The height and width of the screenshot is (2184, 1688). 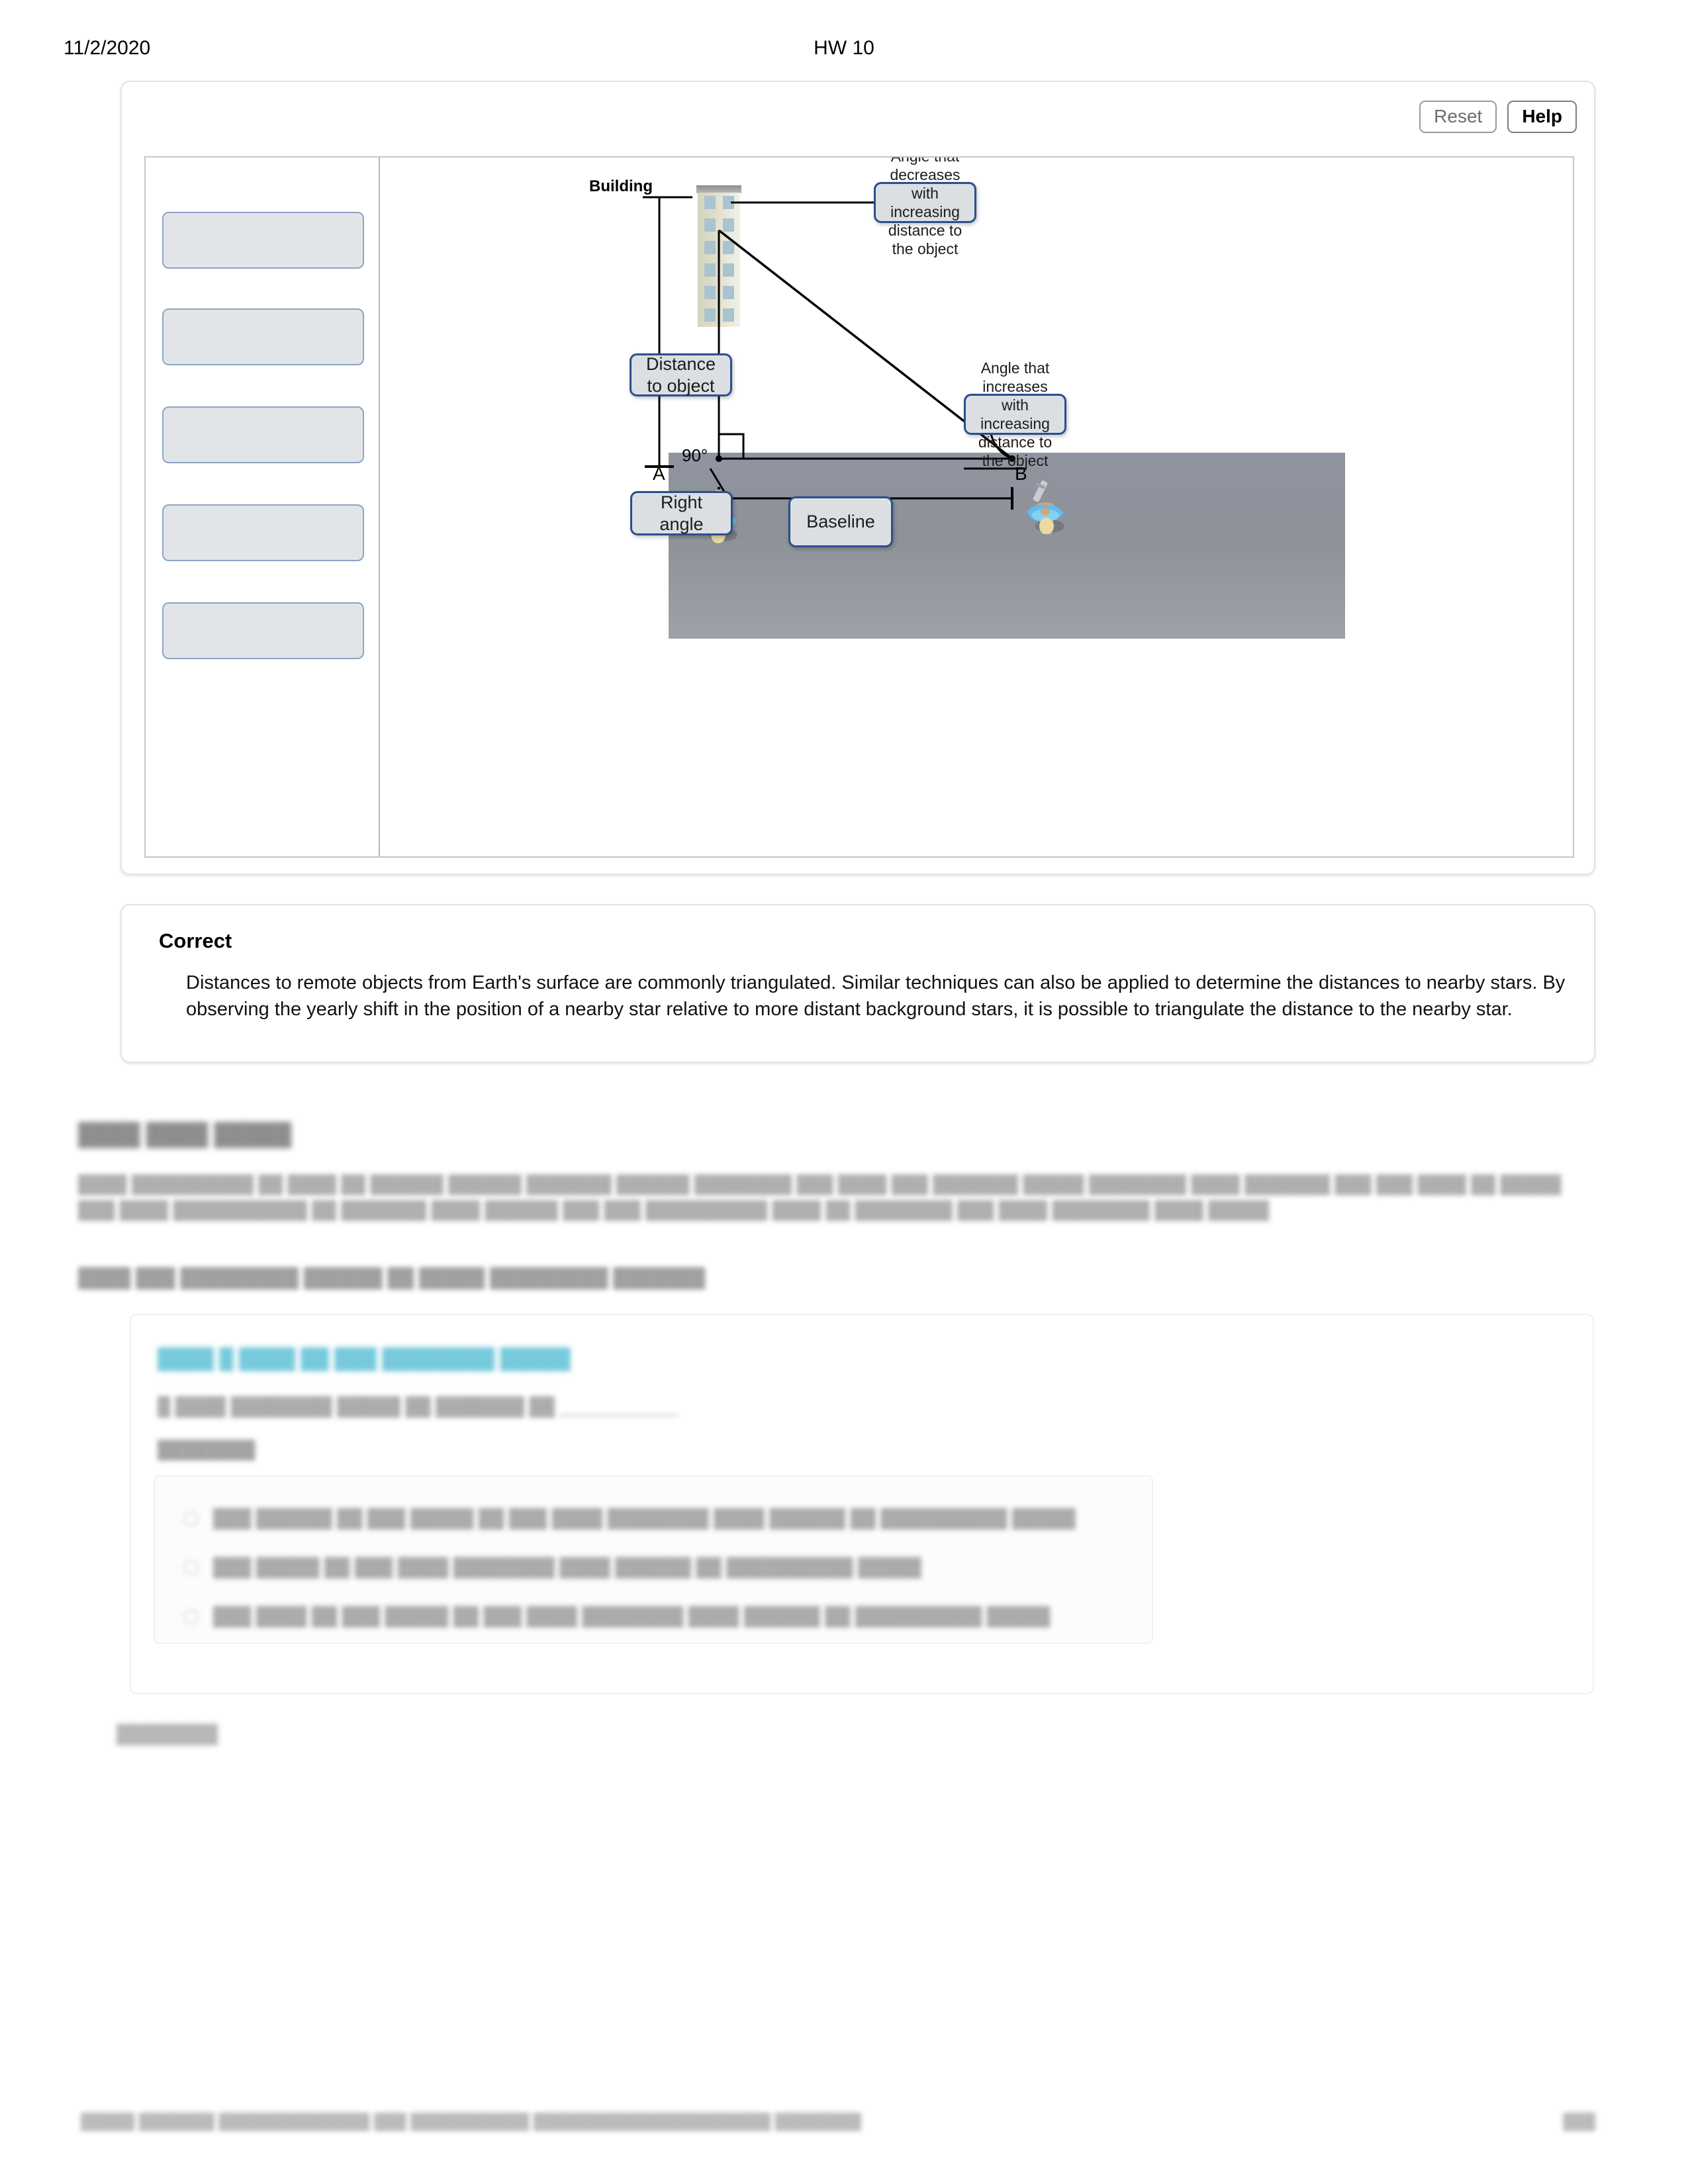 What do you see at coordinates (659, 474) in the screenshot?
I see `point-a-label: A` at bounding box center [659, 474].